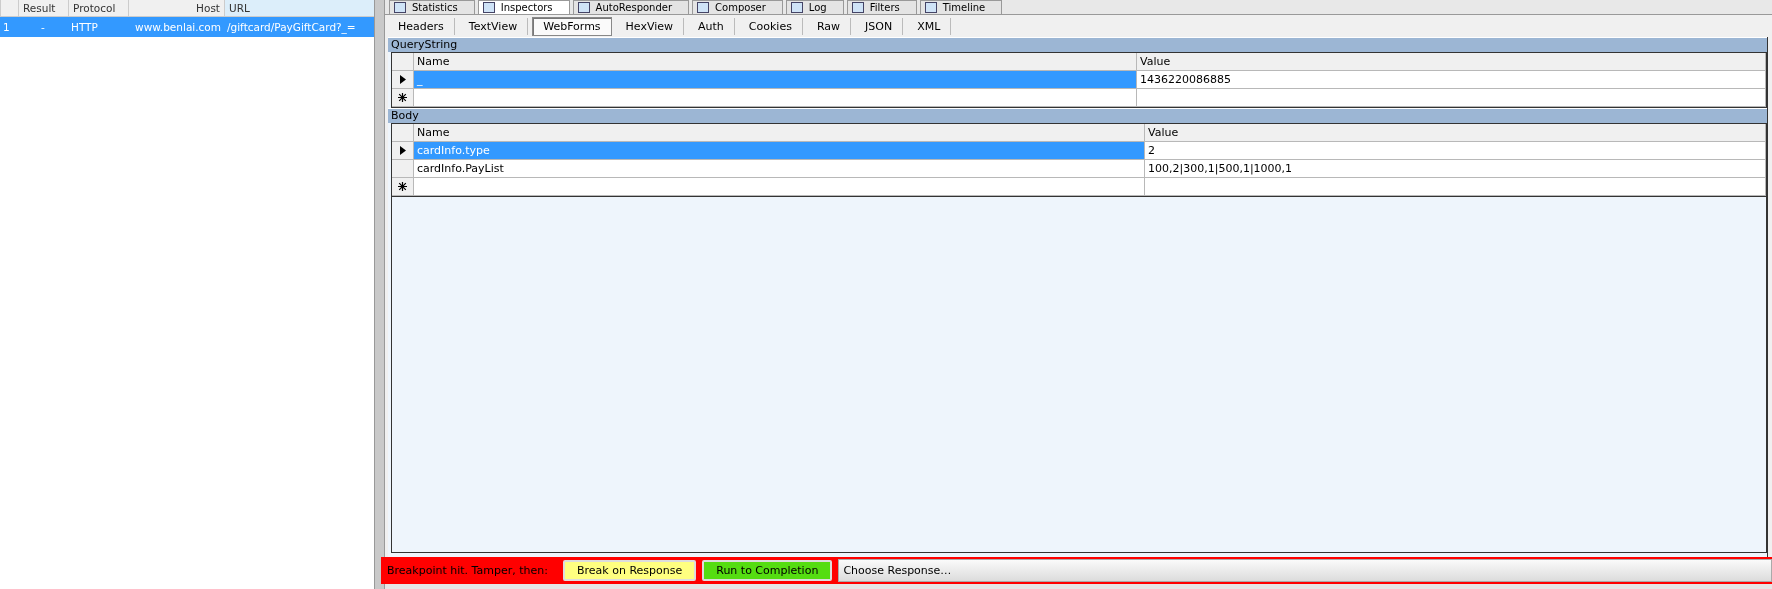 This screenshot has width=1772, height=589. I want to click on tab: TextView, so click(493, 26).